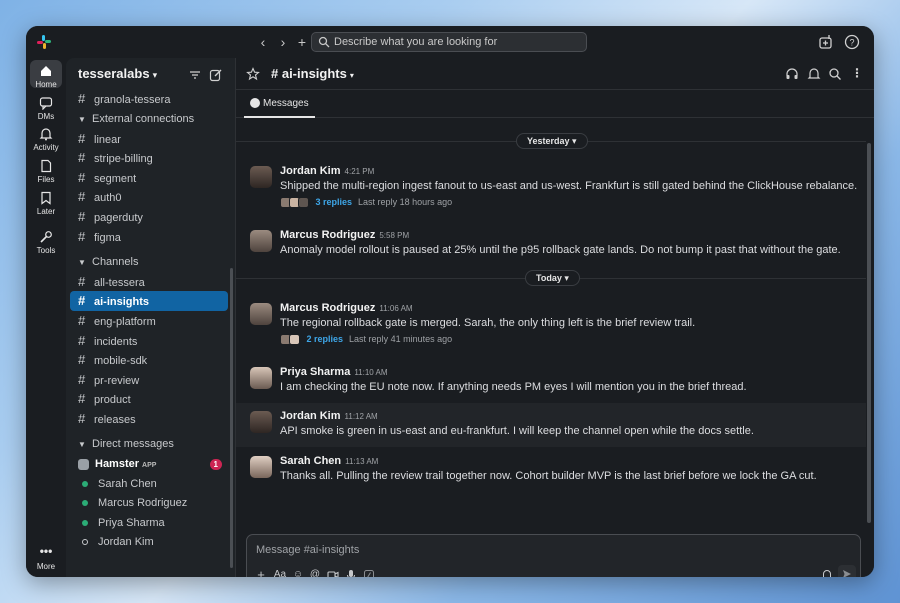 The image size is (900, 603). What do you see at coordinates (280, 573) in the screenshot?
I see `format-text-icon: Aa` at bounding box center [280, 573].